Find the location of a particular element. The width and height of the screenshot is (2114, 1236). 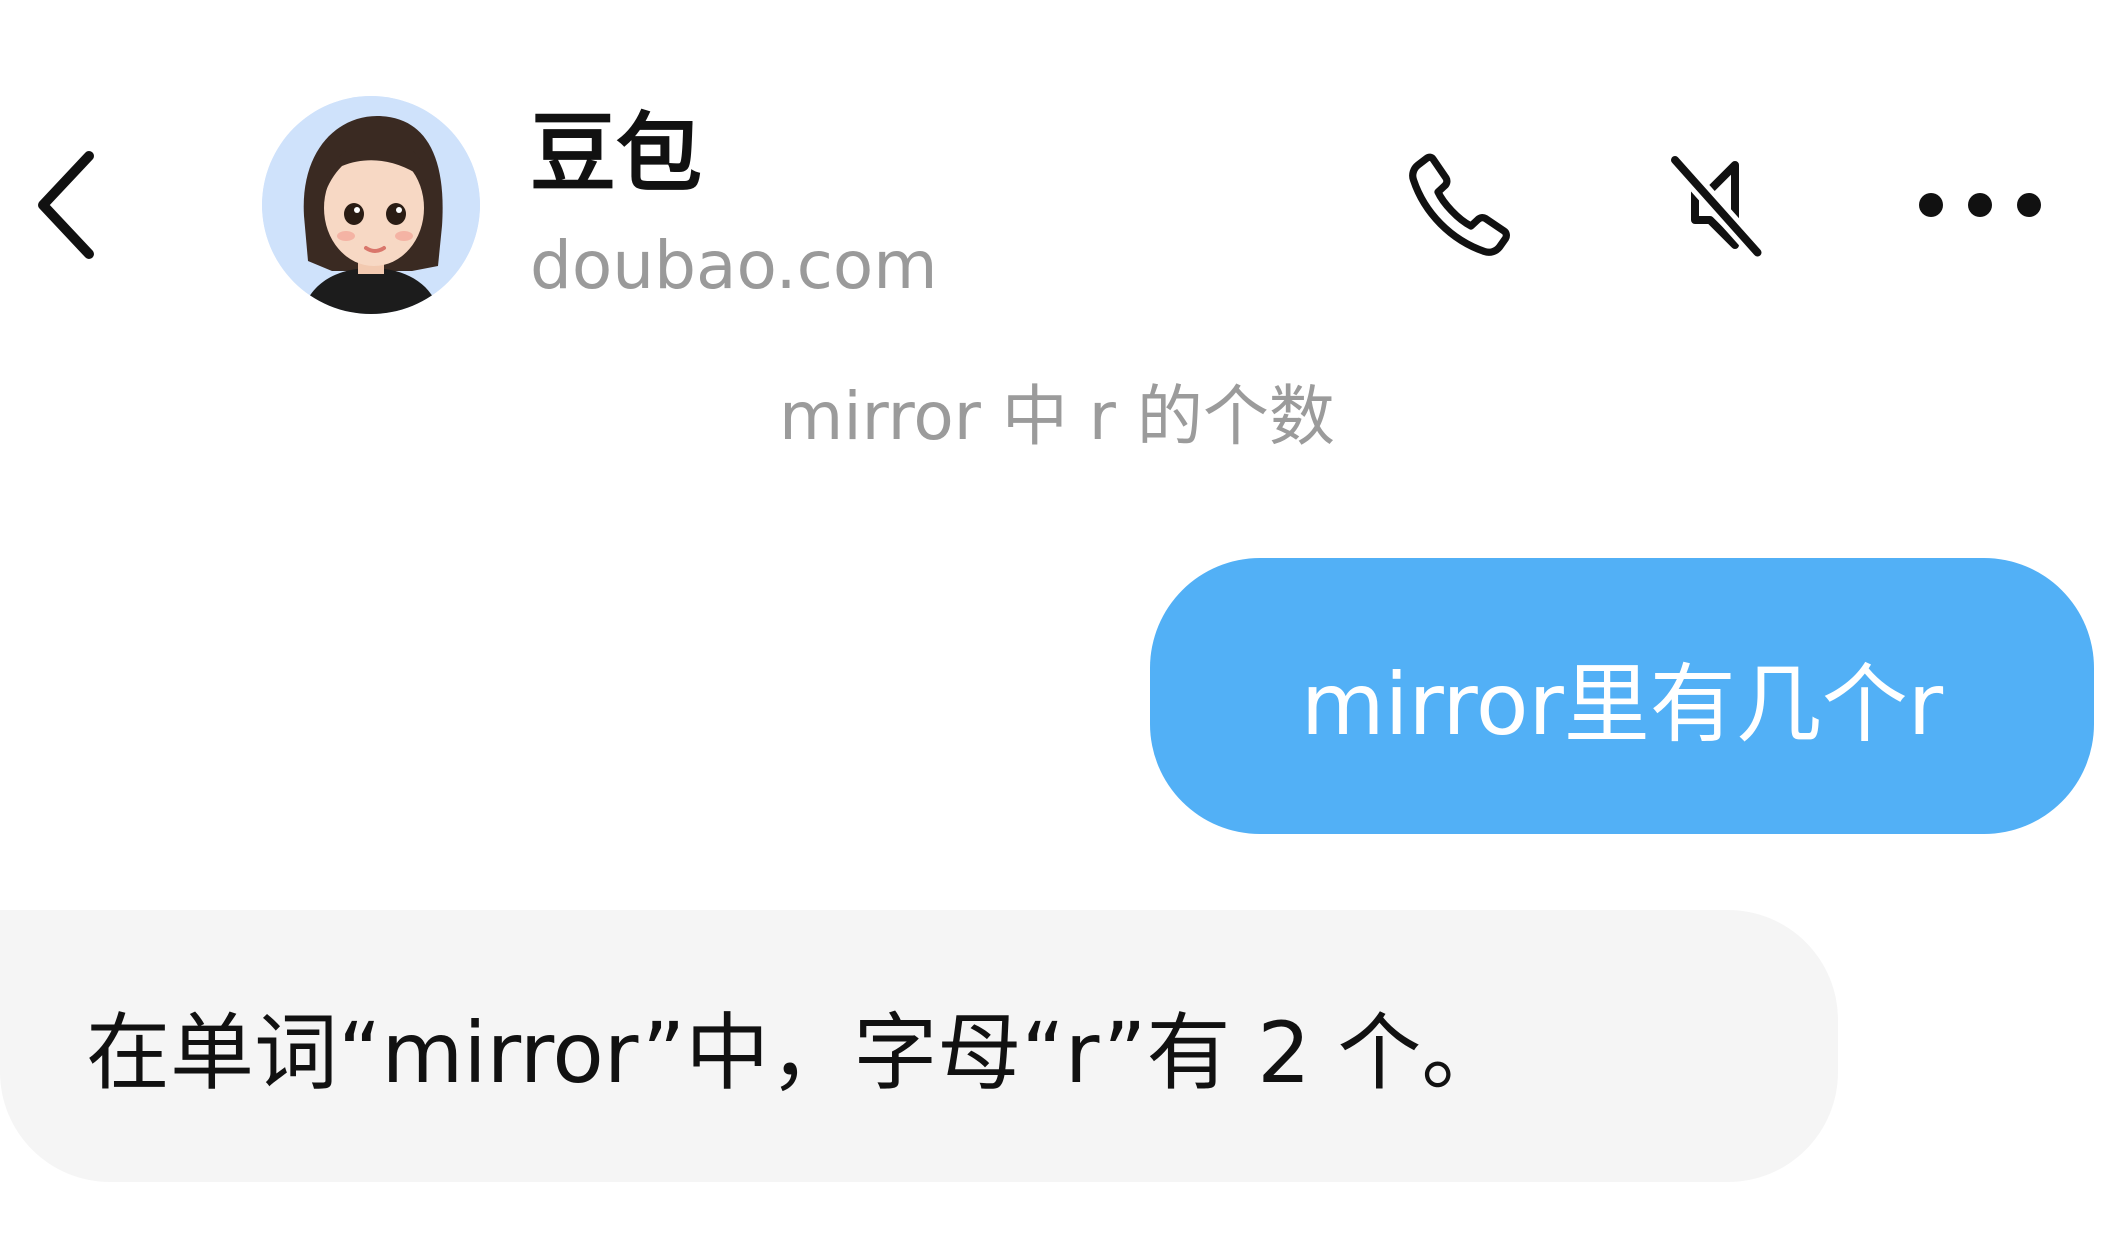

user-message-bubble: mirror里有几个r is located at coordinates (1622, 696).